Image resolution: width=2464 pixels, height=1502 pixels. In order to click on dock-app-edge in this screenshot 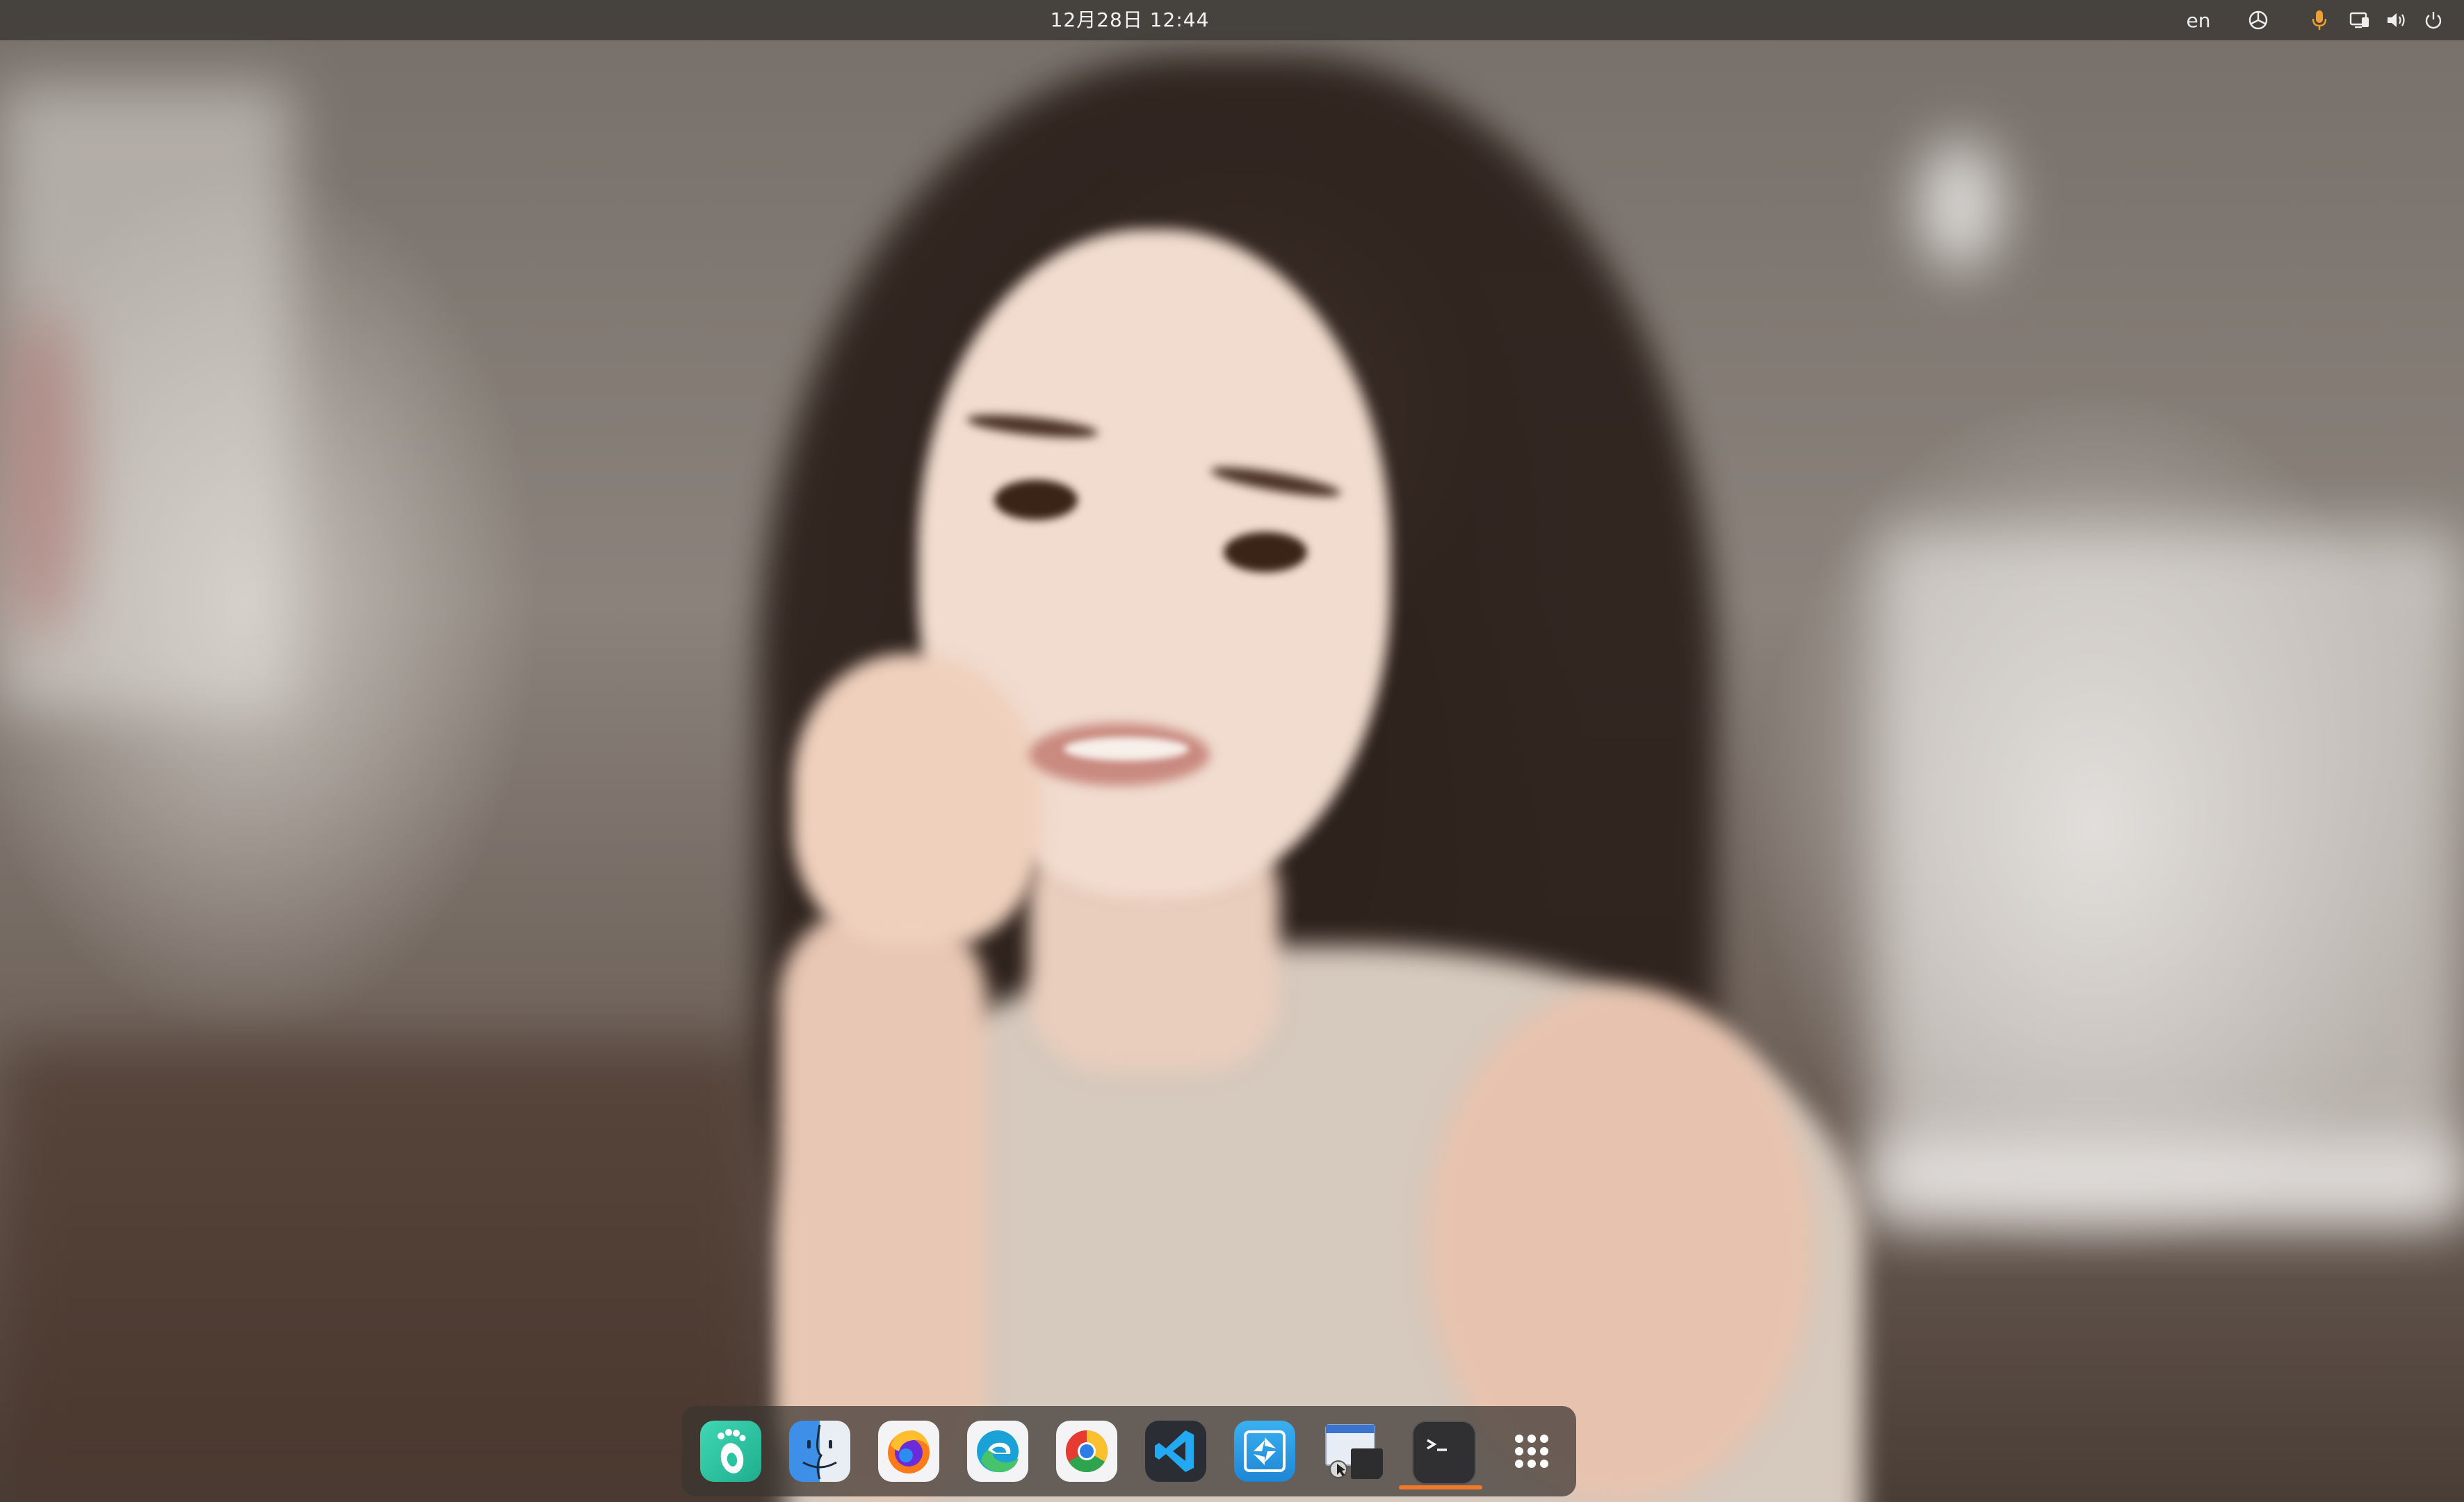, I will do `click(997, 1451)`.